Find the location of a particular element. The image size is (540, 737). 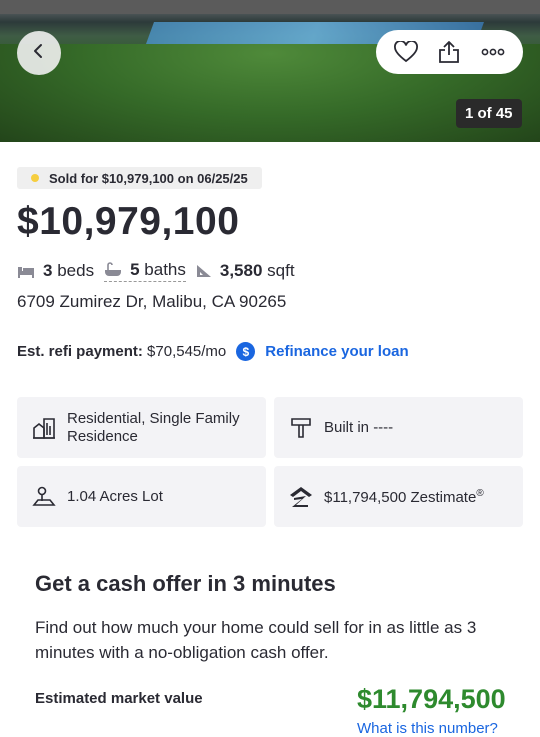

zestimate-value: $11,794,500 Zestimate is located at coordinates (400, 497).